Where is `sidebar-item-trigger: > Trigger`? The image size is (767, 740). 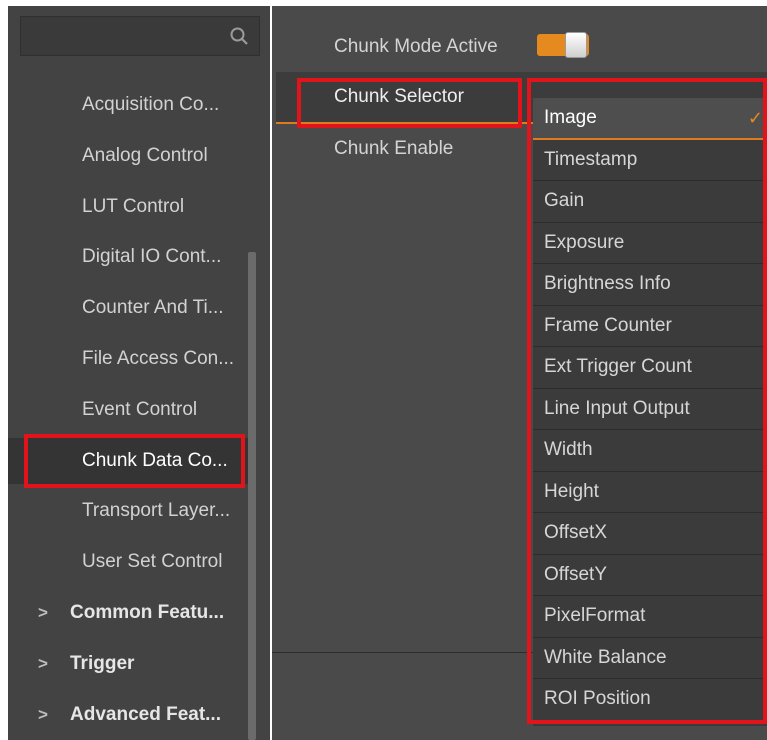
sidebar-item-trigger: > Trigger is located at coordinates (128, 664).